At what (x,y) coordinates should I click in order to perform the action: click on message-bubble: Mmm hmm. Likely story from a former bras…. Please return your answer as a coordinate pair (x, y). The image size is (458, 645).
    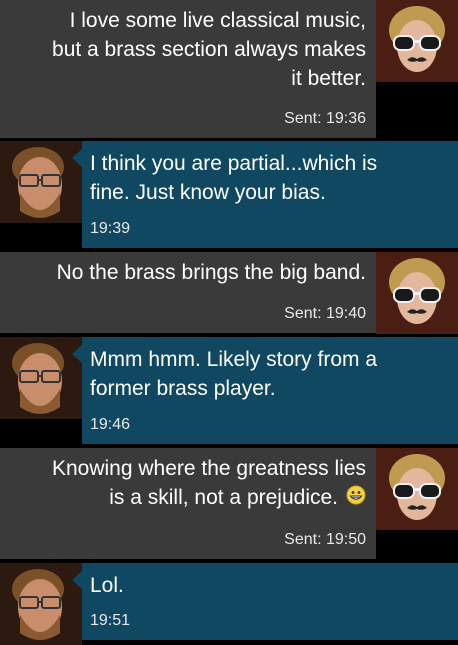
    Looking at the image, I should click on (265, 390).